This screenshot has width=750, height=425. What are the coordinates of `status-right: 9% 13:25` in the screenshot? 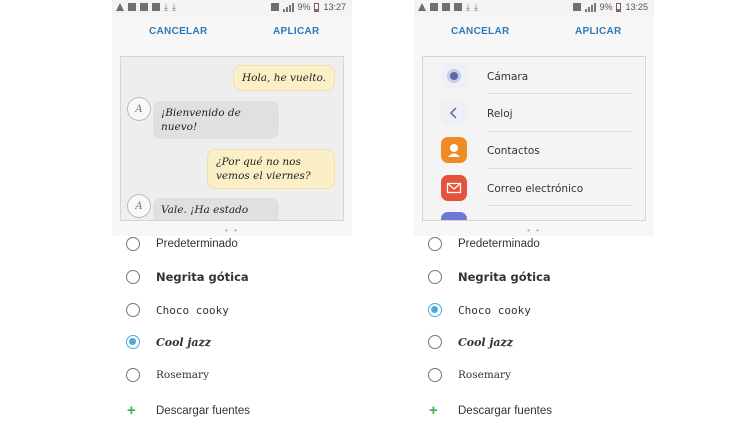 It's located at (610, 7).